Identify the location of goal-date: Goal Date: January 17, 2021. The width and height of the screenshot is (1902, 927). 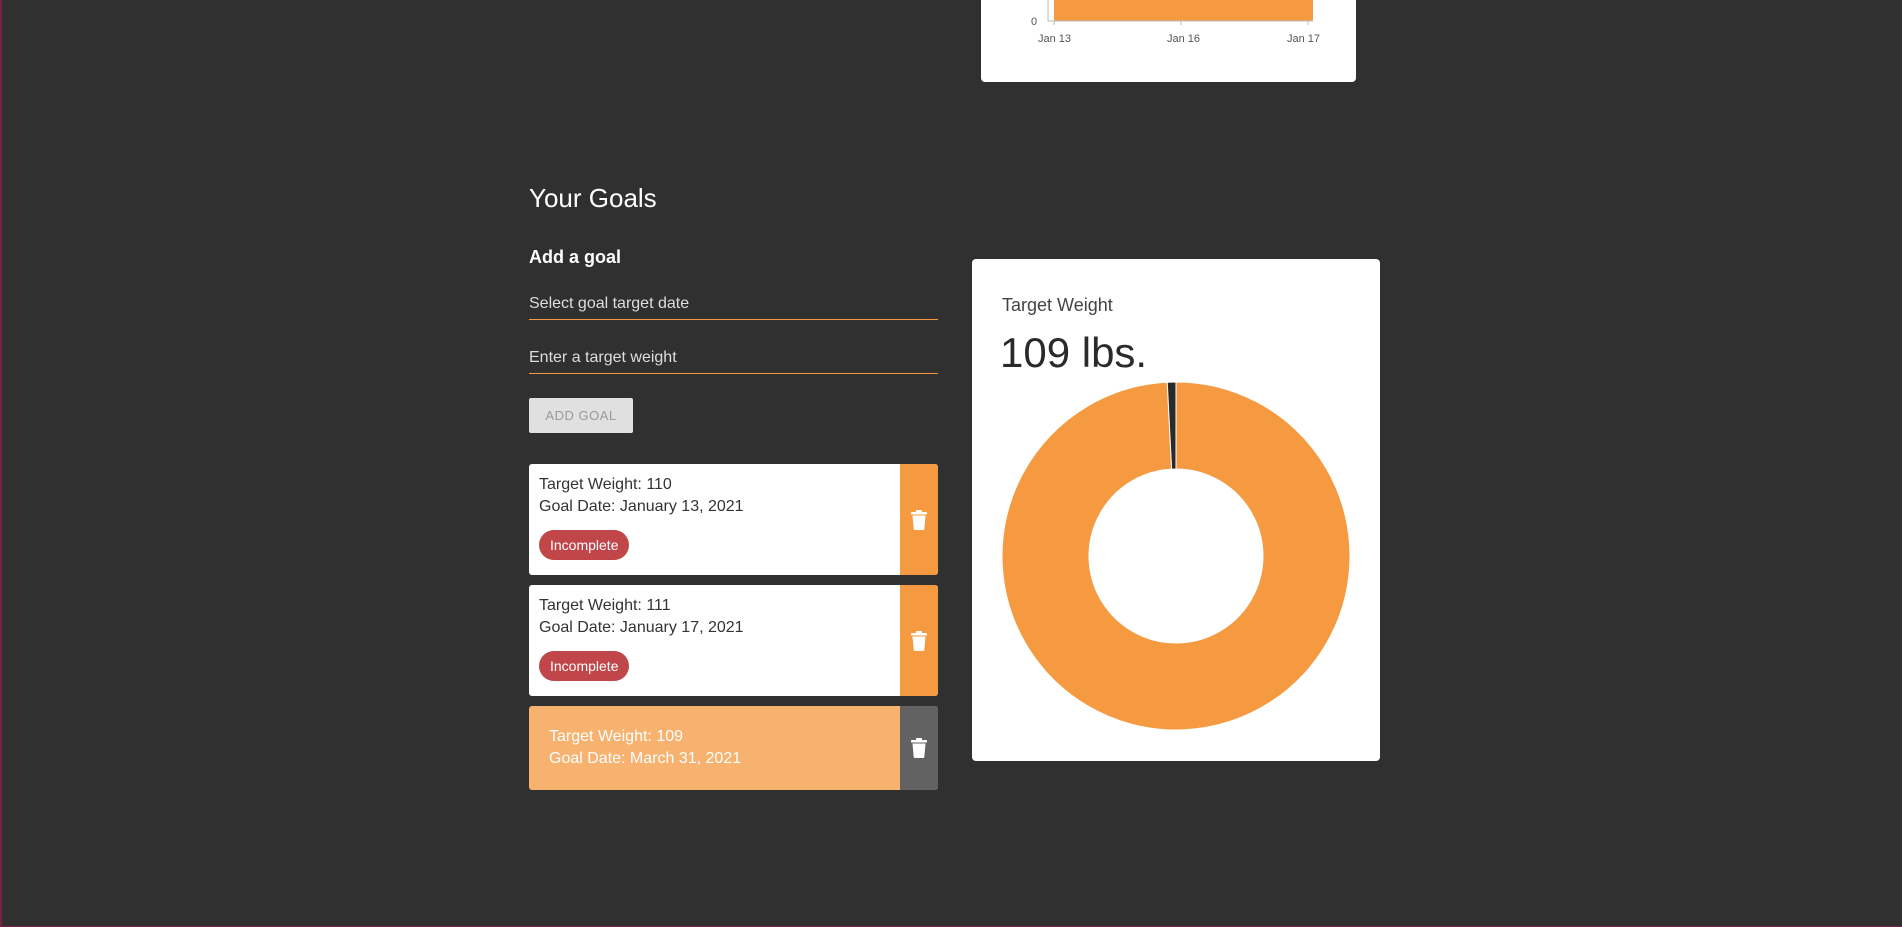
(641, 627).